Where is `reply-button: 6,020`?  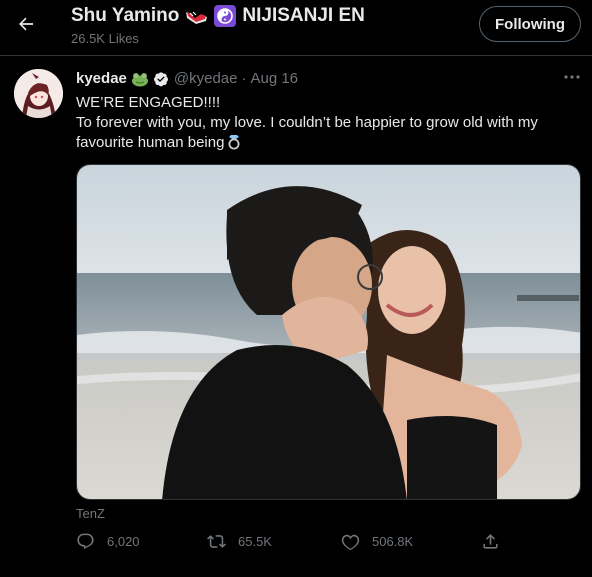
reply-button: 6,020 is located at coordinates (108, 541).